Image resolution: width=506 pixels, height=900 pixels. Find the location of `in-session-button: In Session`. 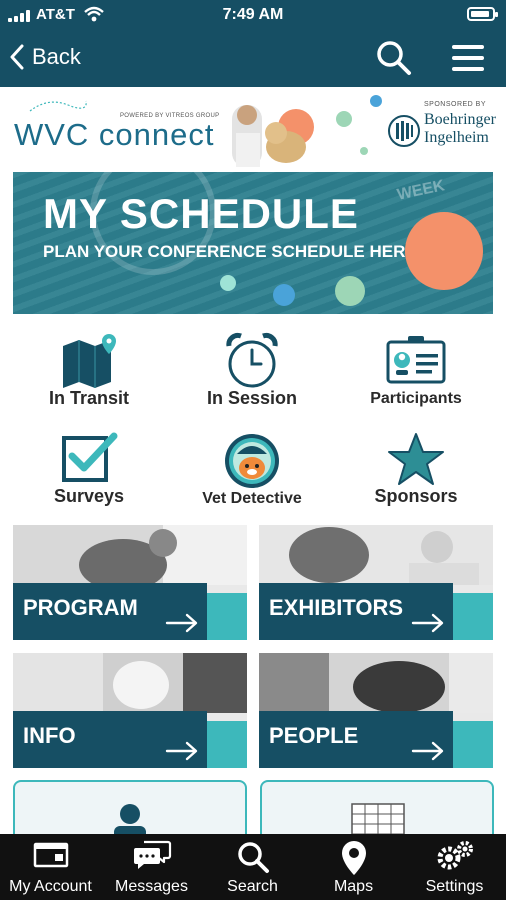

in-session-button: In Session is located at coordinates (252, 373).